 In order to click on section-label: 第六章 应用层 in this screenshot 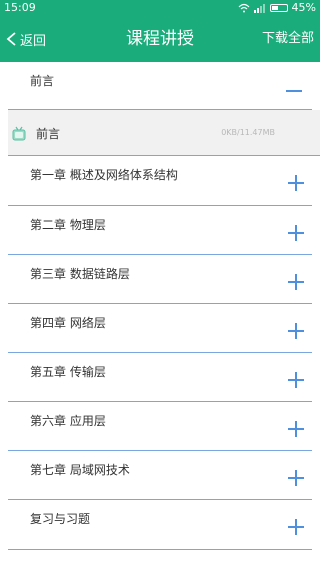, I will do `click(68, 421)`.